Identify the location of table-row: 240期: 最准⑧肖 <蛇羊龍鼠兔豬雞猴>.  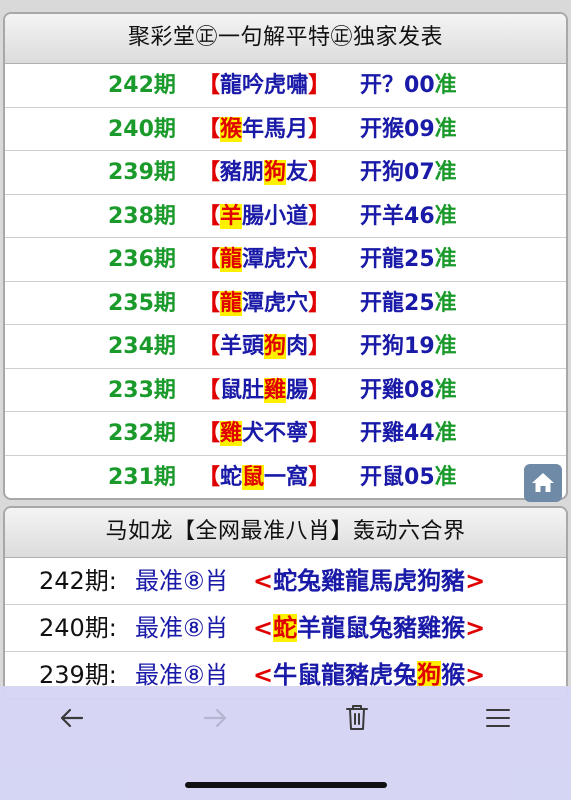
(285, 628).